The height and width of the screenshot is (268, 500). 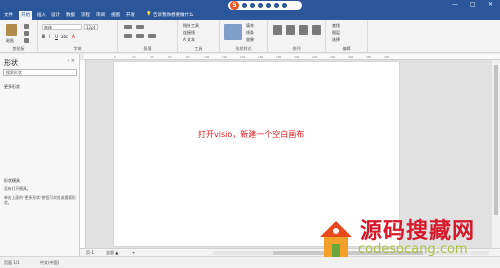 What do you see at coordinates (19, 36) in the screenshot?
I see `group-clipboard: 粘贴 剪贴板` at bounding box center [19, 36].